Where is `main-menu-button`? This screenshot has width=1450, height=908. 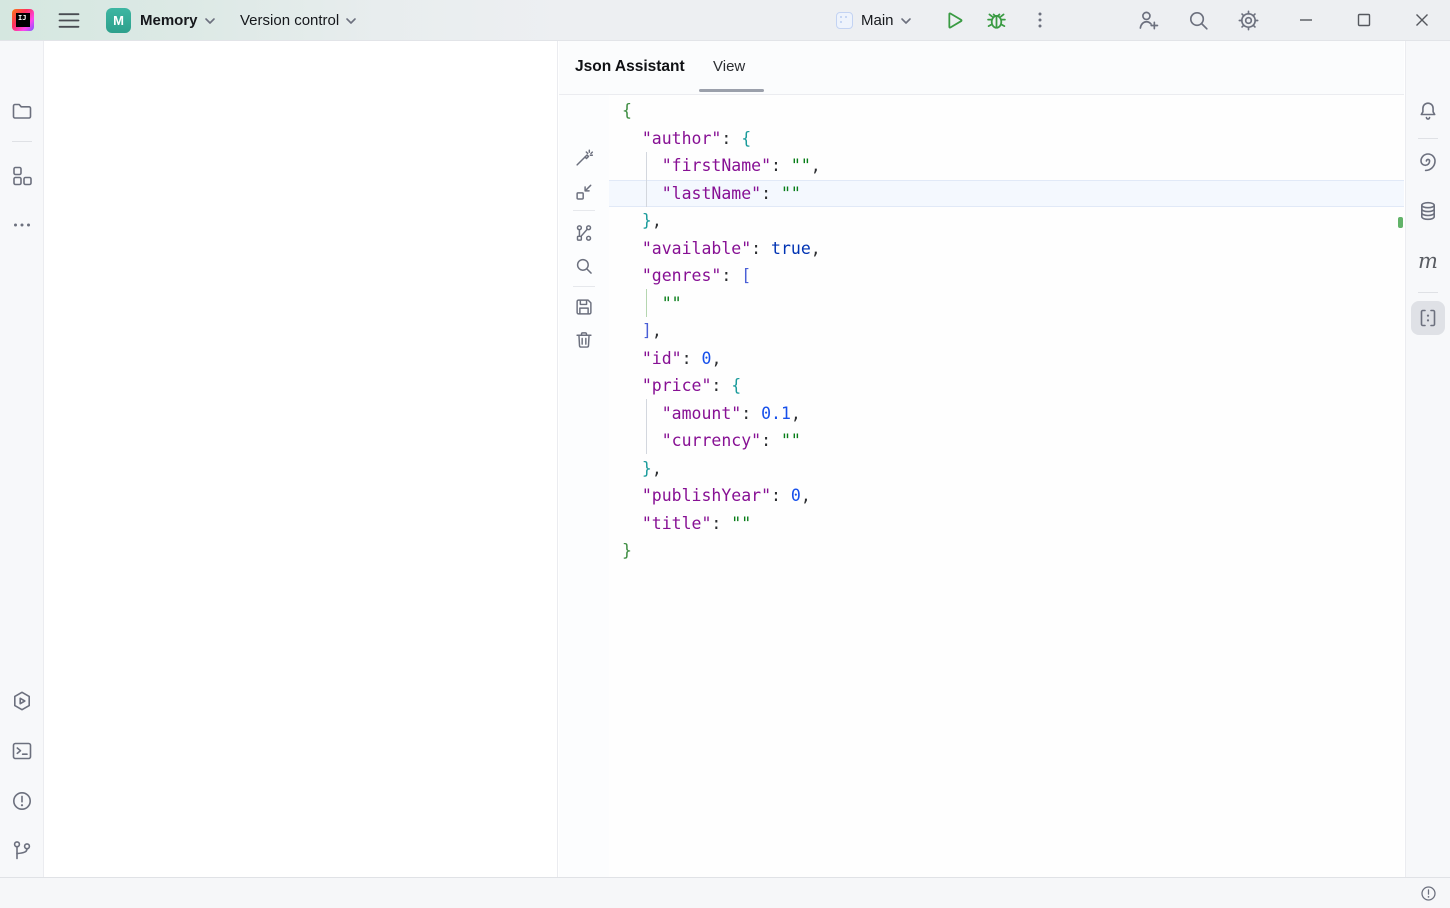
main-menu-button is located at coordinates (69, 20).